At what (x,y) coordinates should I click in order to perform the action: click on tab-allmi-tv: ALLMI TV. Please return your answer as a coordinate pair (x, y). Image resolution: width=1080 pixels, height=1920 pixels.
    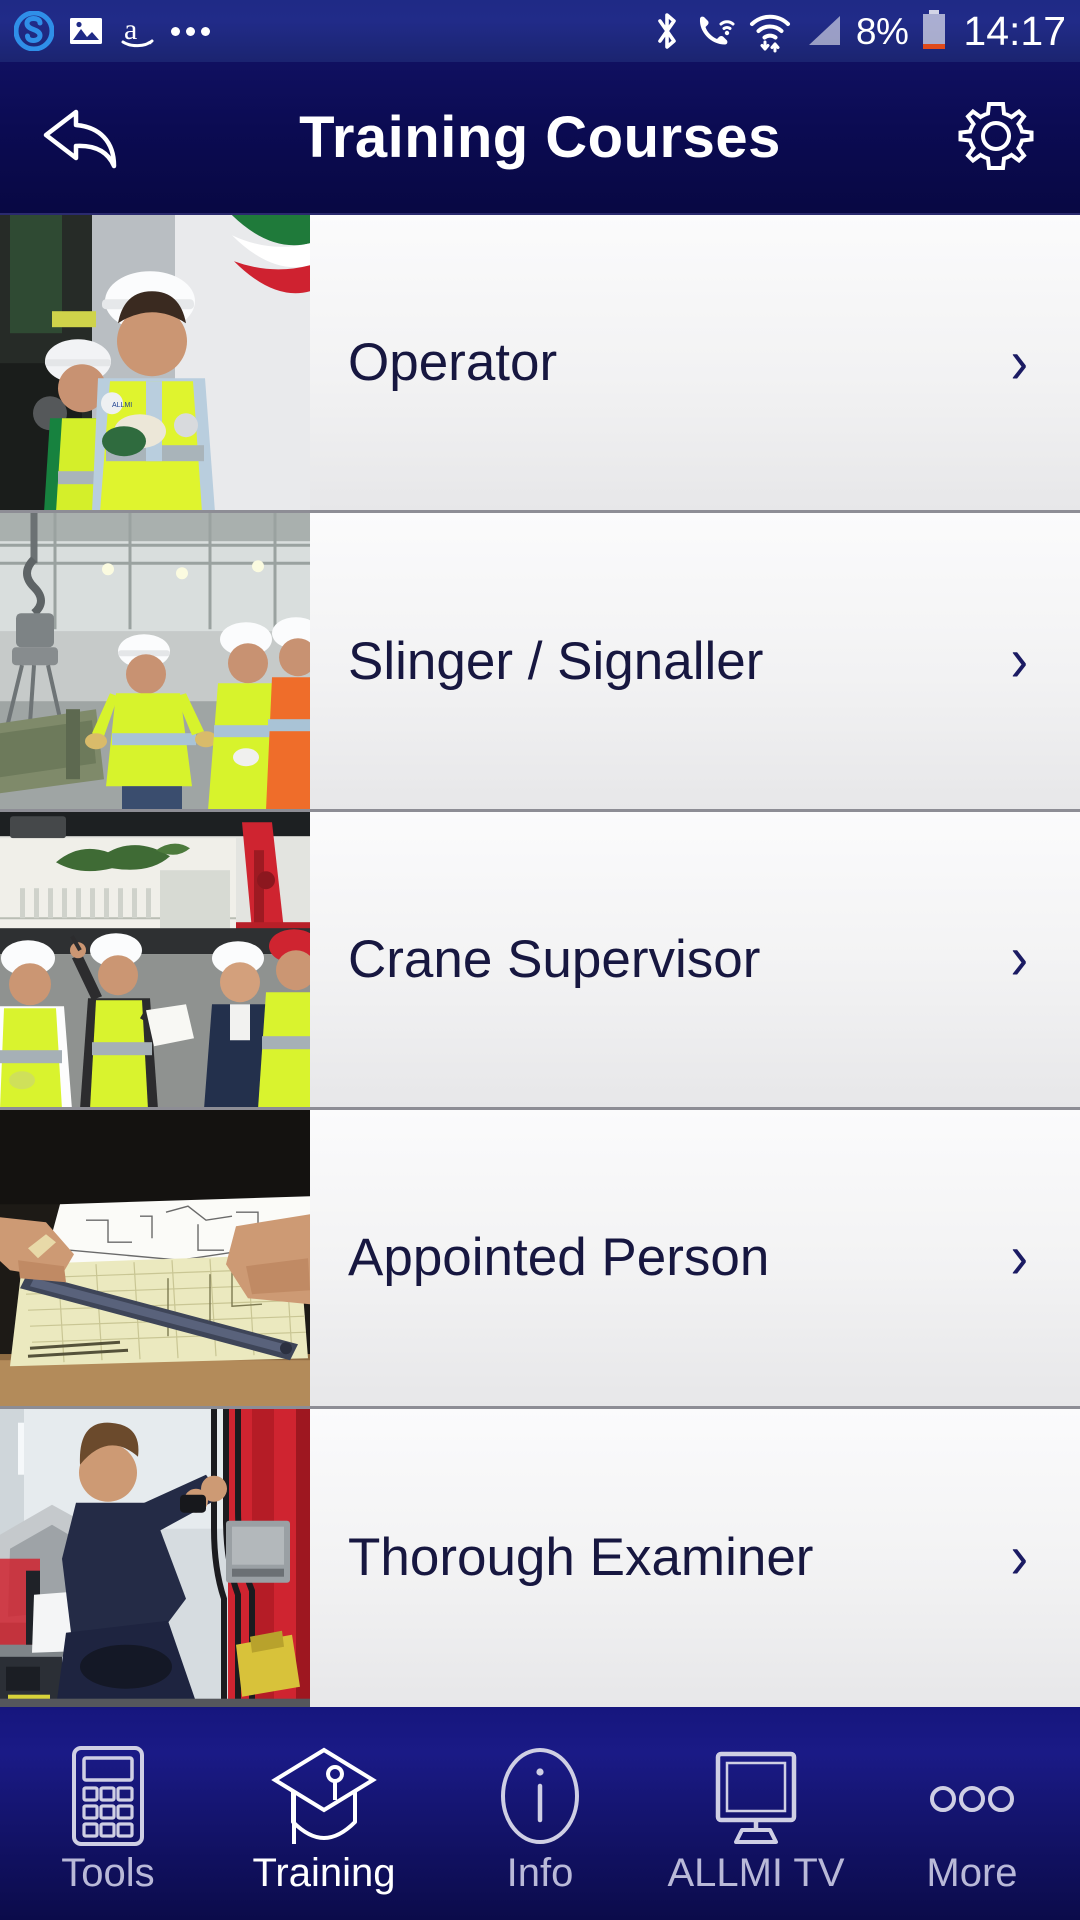
    Looking at the image, I should click on (756, 1813).